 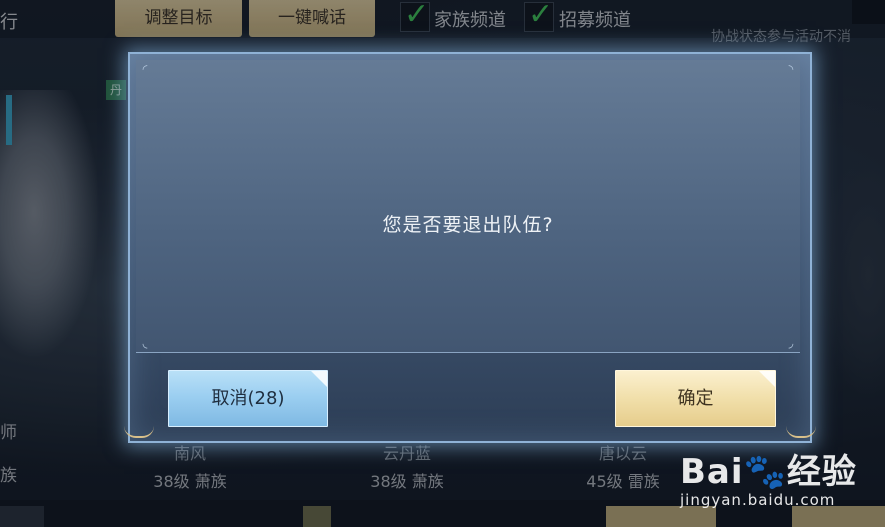 I want to click on corner-ornament-icon: ◝, so click(x=791, y=69).